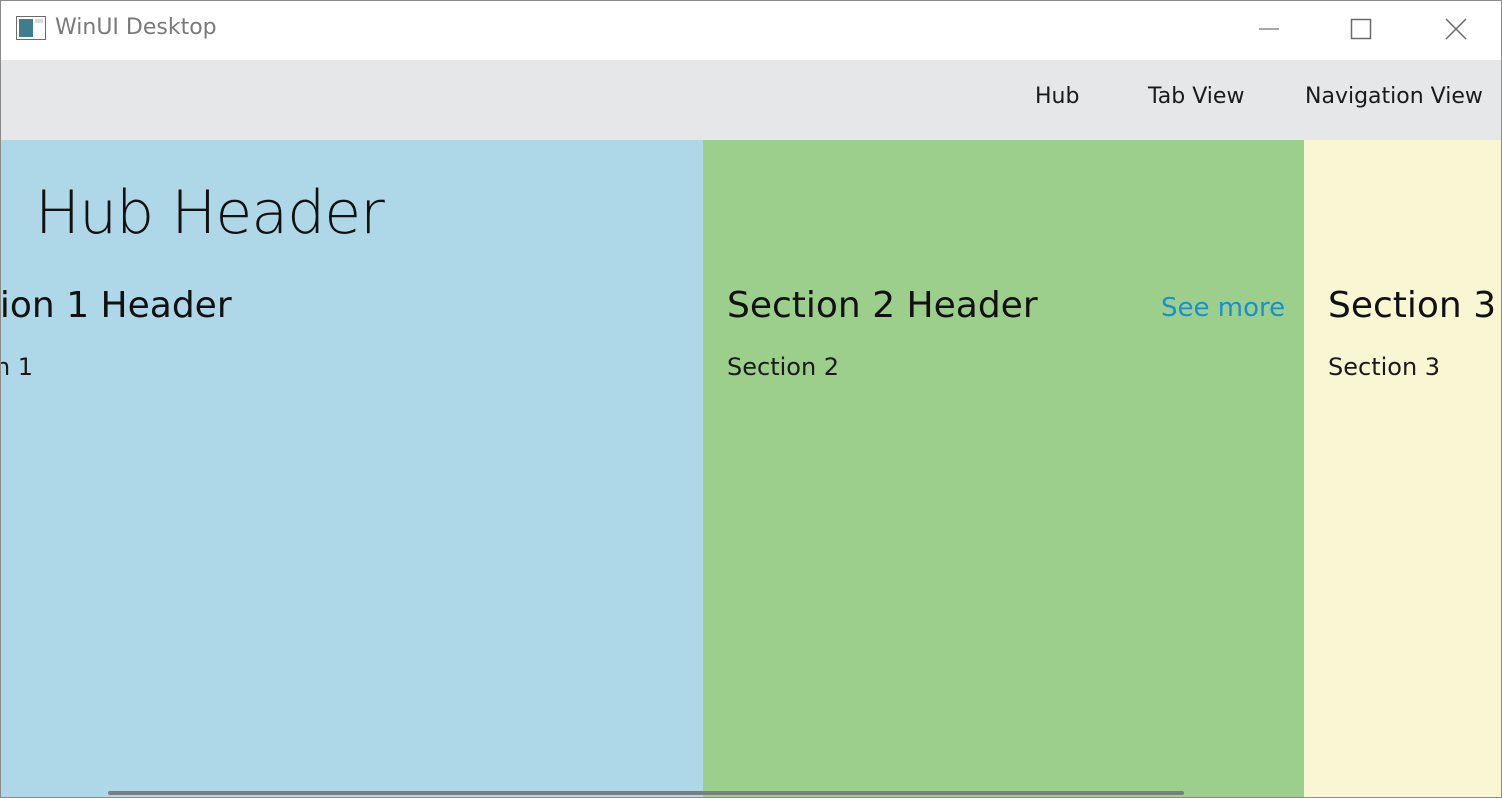 The width and height of the screenshot is (1502, 798). Describe the element at coordinates (17, 367) in the screenshot. I see `section-1-content: Section 1` at that location.